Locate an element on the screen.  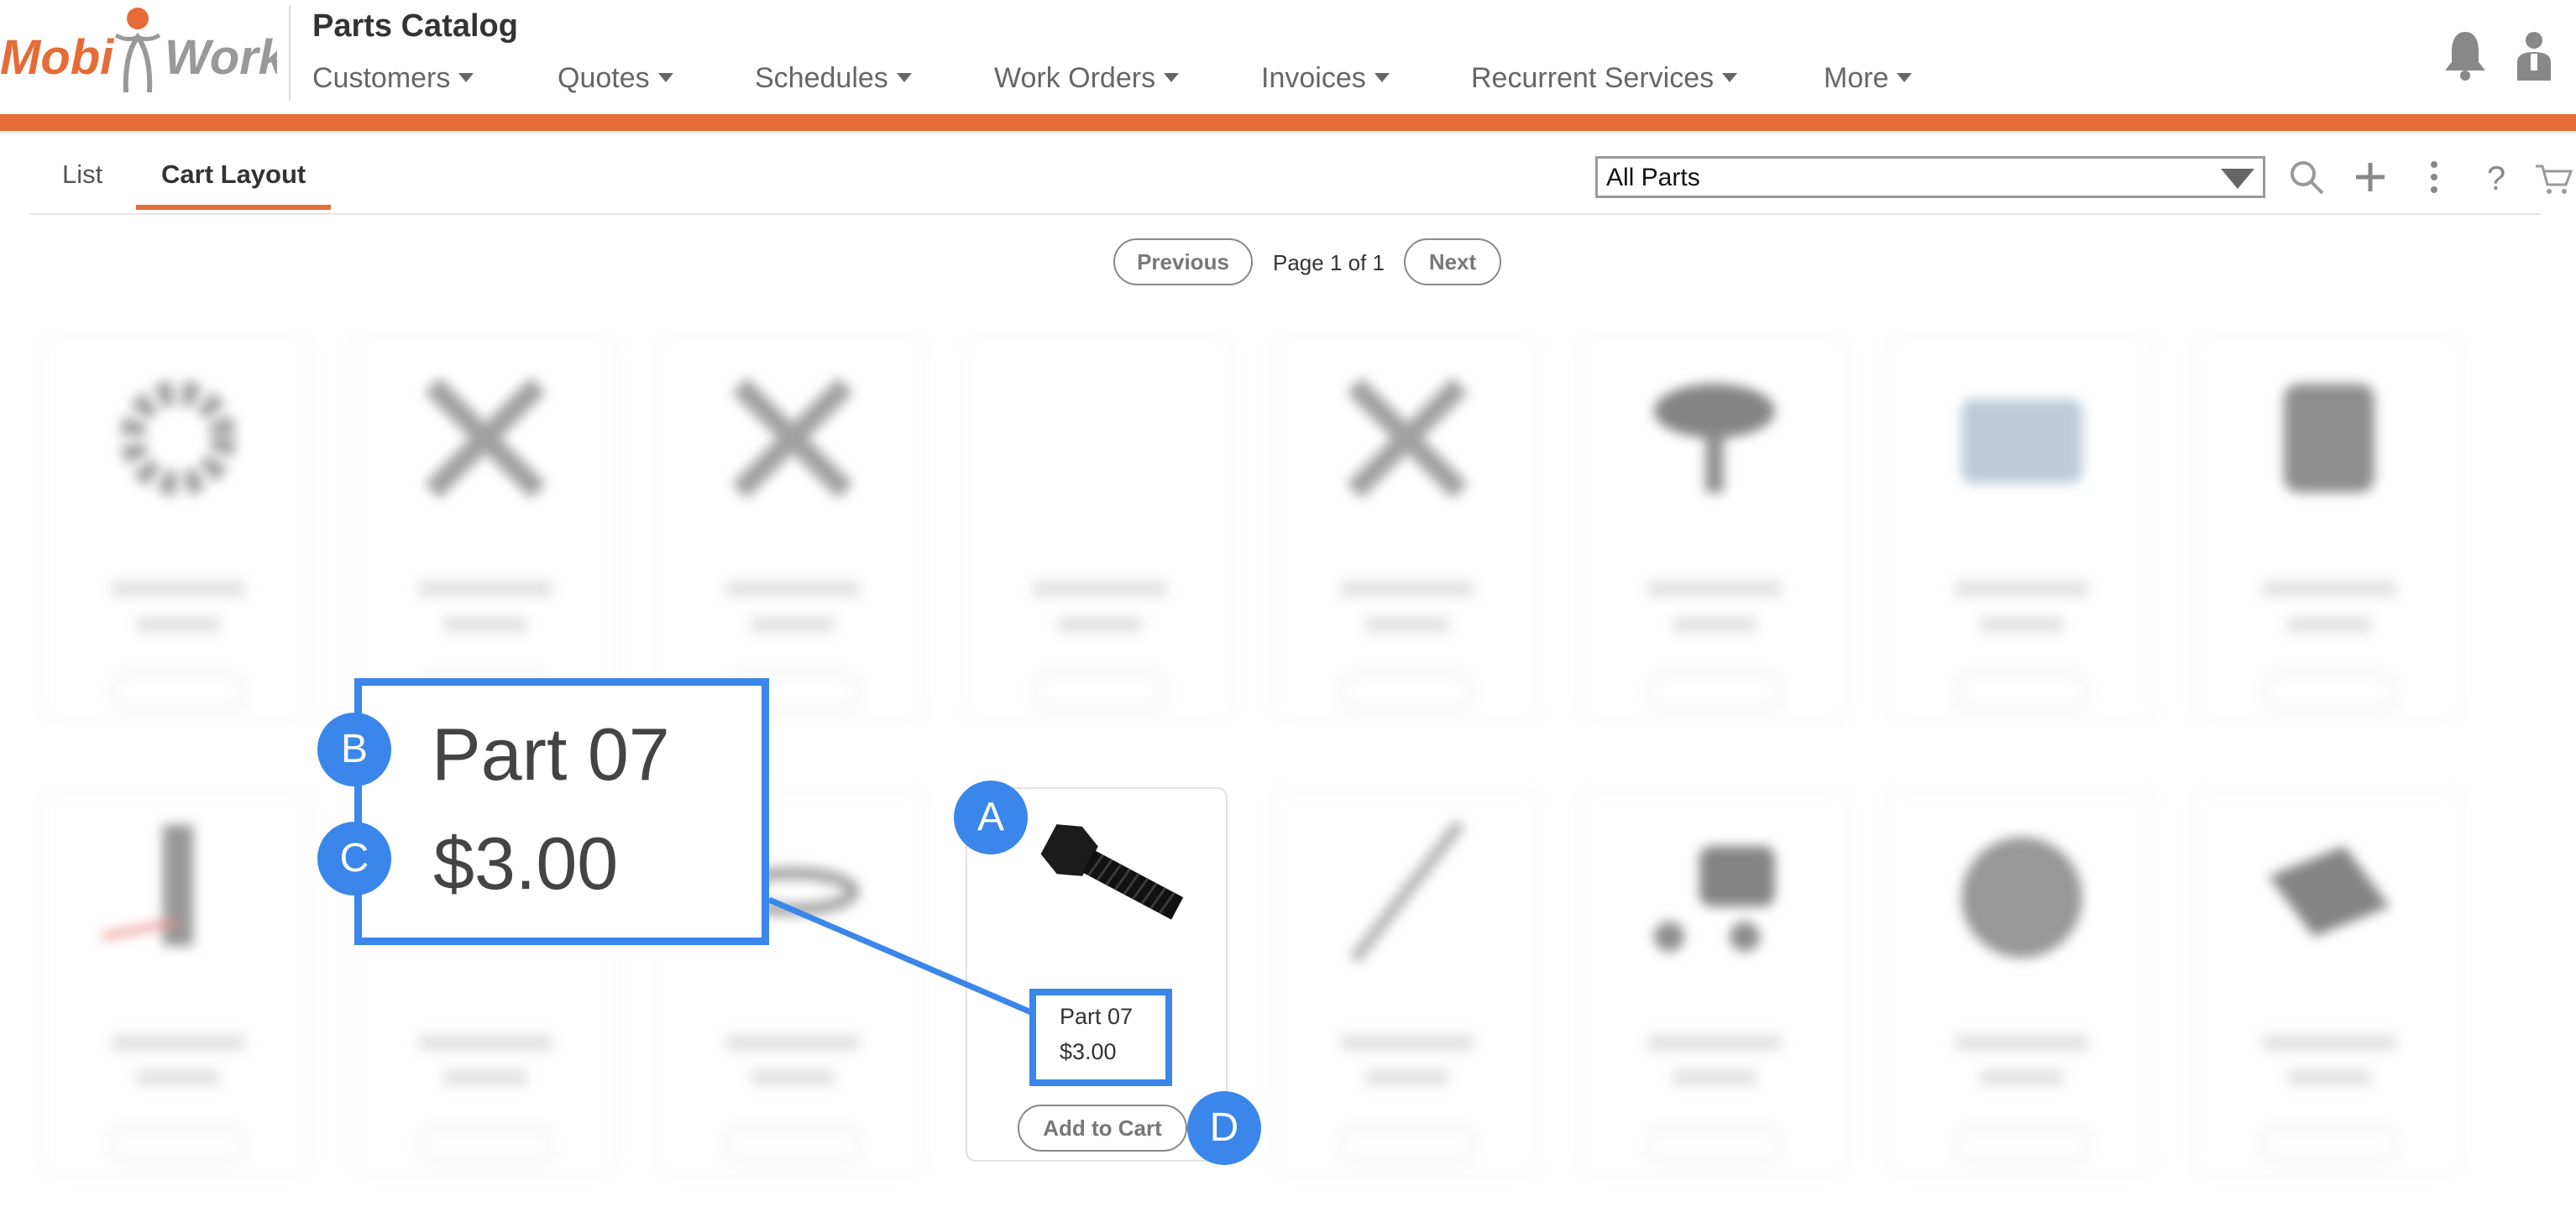
nav-label: Recurrent Services is located at coordinates (1593, 78).